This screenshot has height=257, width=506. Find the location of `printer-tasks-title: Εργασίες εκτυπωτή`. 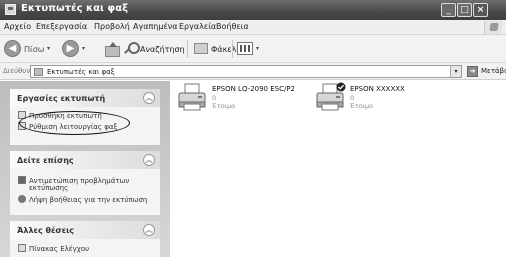

printer-tasks-title: Εργασίες εκτυπωτή is located at coordinates (61, 98).